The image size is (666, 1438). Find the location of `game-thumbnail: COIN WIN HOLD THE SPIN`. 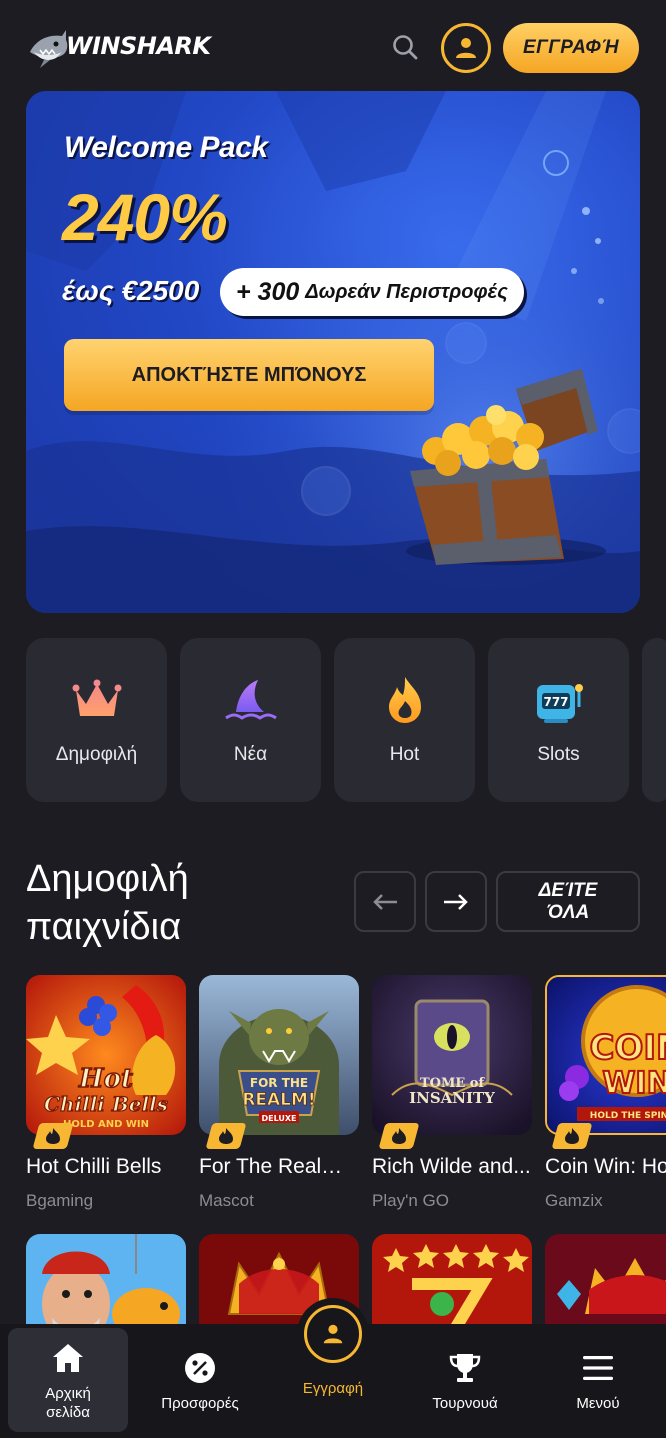

game-thumbnail: COIN WIN HOLD THE SPIN is located at coordinates (605, 1055).